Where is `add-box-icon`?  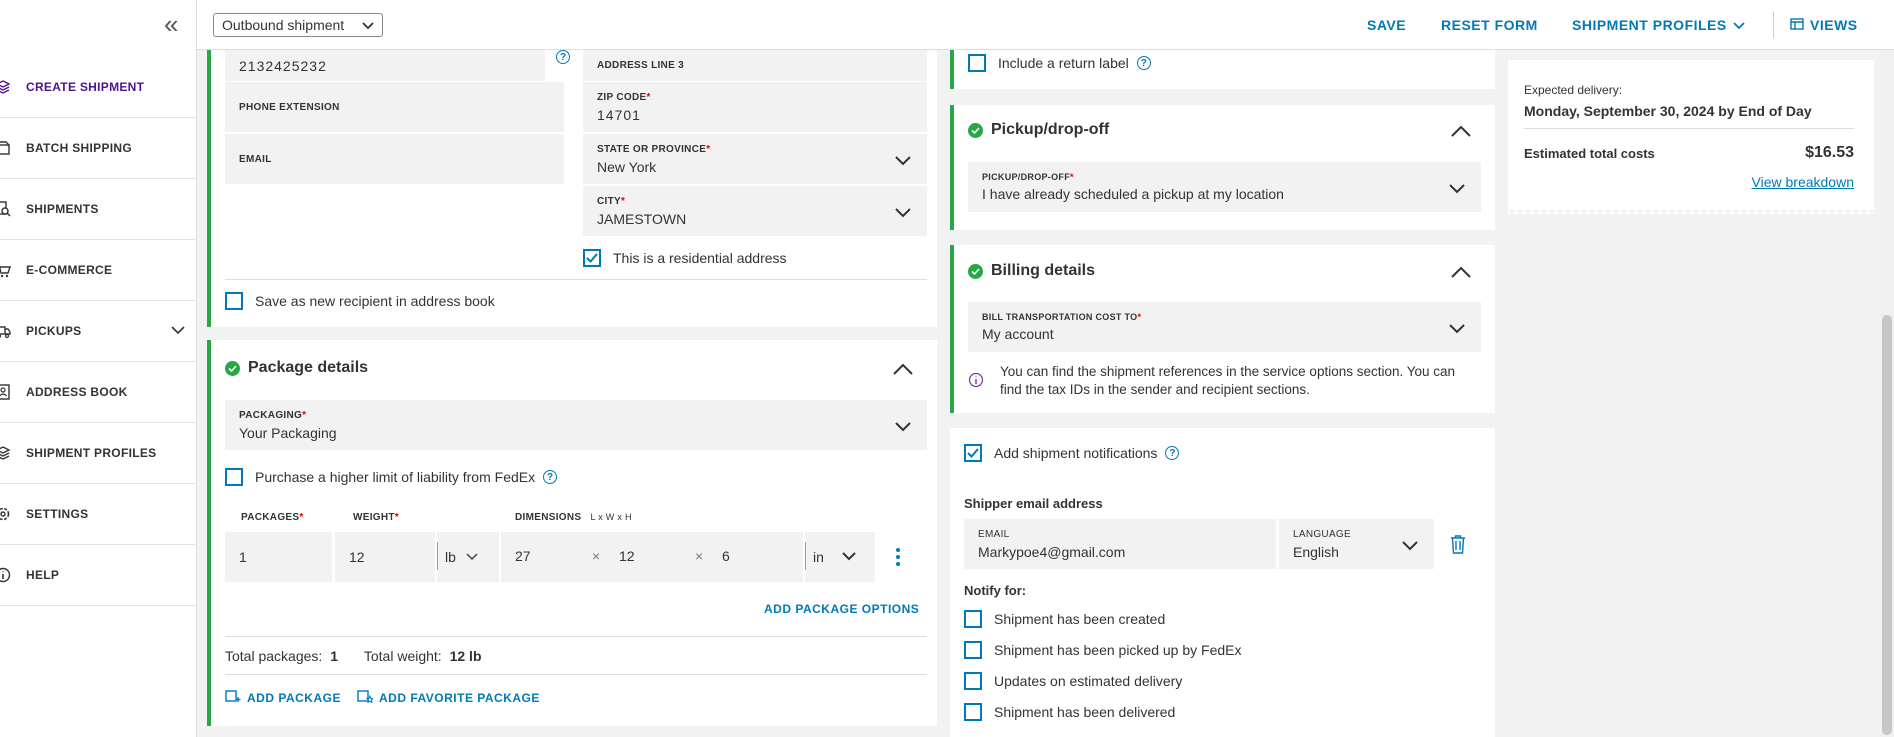 add-box-icon is located at coordinates (233, 697).